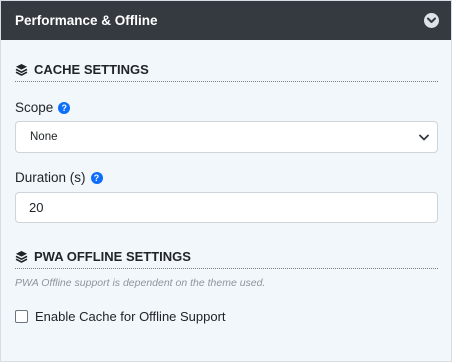 This screenshot has width=452, height=362. Describe the element at coordinates (36, 207) in the screenshot. I see `duration-value: 20` at that location.